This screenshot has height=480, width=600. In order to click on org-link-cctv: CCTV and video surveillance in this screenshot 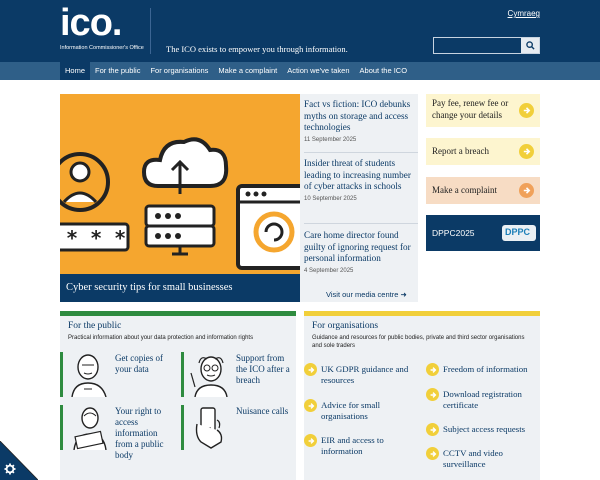, I will do `click(483, 458)`.